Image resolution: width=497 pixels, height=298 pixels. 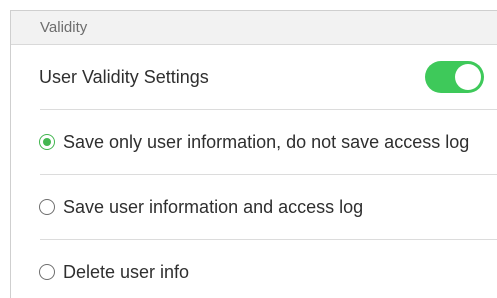 What do you see at coordinates (126, 271) in the screenshot?
I see `option-label: Delete user info` at bounding box center [126, 271].